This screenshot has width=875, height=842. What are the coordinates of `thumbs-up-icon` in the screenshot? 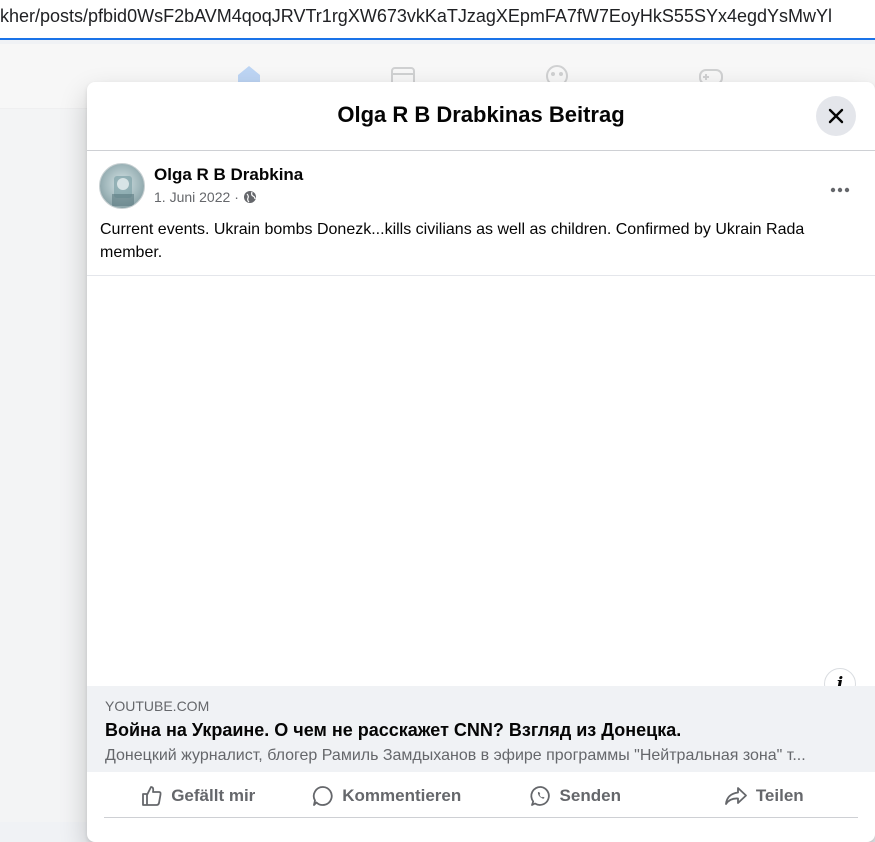 It's located at (152, 796).